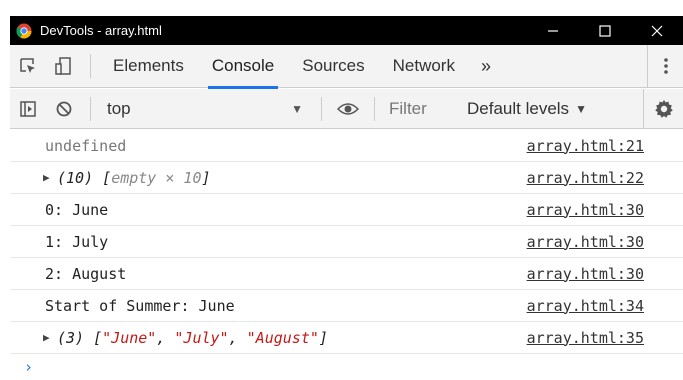 The height and width of the screenshot is (380, 683). Describe the element at coordinates (140, 305) in the screenshot. I see `message-text: Start of Summer: June` at that location.